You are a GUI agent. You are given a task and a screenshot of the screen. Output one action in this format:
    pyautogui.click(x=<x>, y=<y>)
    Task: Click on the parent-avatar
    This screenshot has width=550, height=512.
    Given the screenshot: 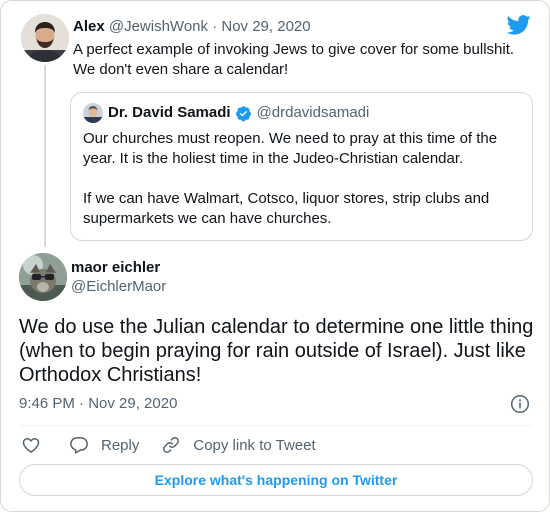 What is the action you would take?
    pyautogui.click(x=45, y=38)
    